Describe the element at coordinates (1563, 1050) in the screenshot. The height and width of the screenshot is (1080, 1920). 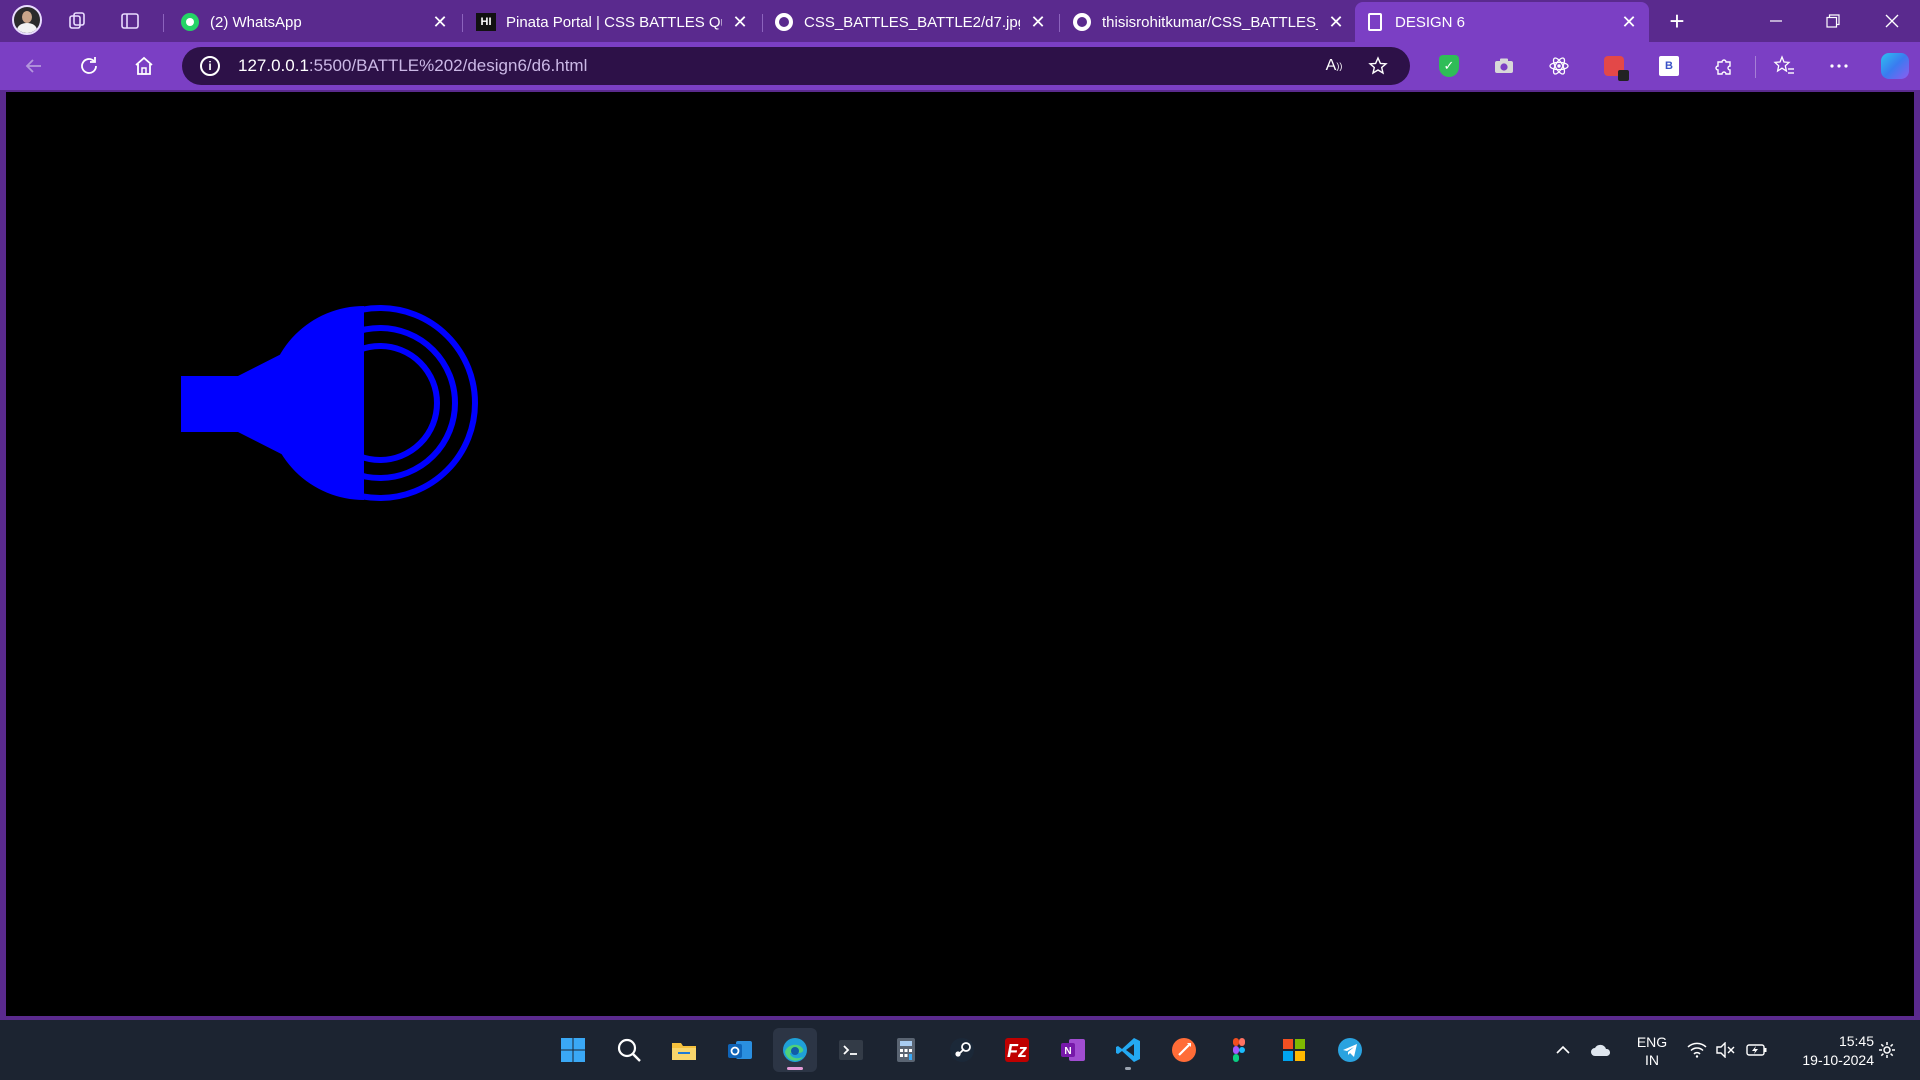
I see `show-hidden-icons-chevron-icon` at that location.